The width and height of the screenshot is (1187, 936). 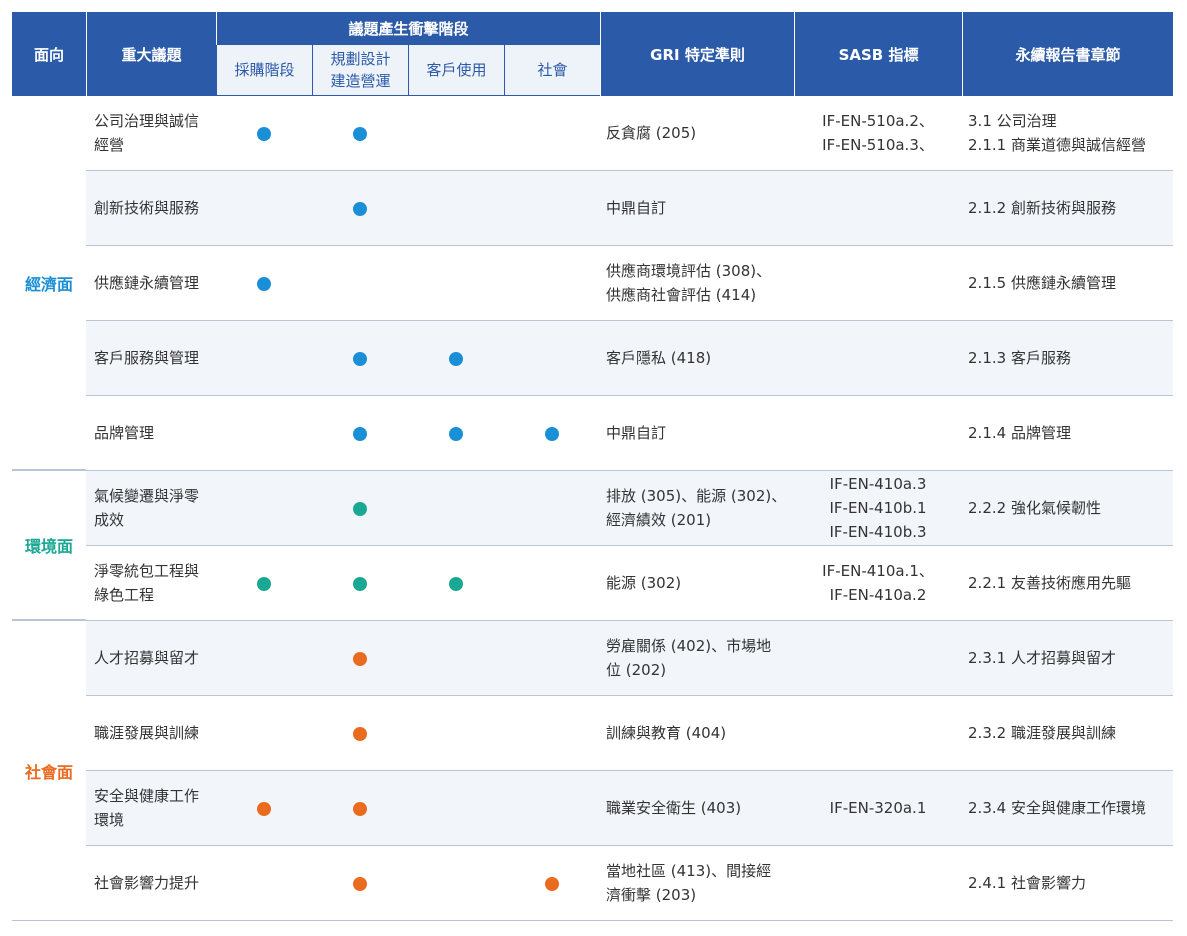 What do you see at coordinates (264, 70) in the screenshot?
I see `header-stage-procurement: 採購階段` at bounding box center [264, 70].